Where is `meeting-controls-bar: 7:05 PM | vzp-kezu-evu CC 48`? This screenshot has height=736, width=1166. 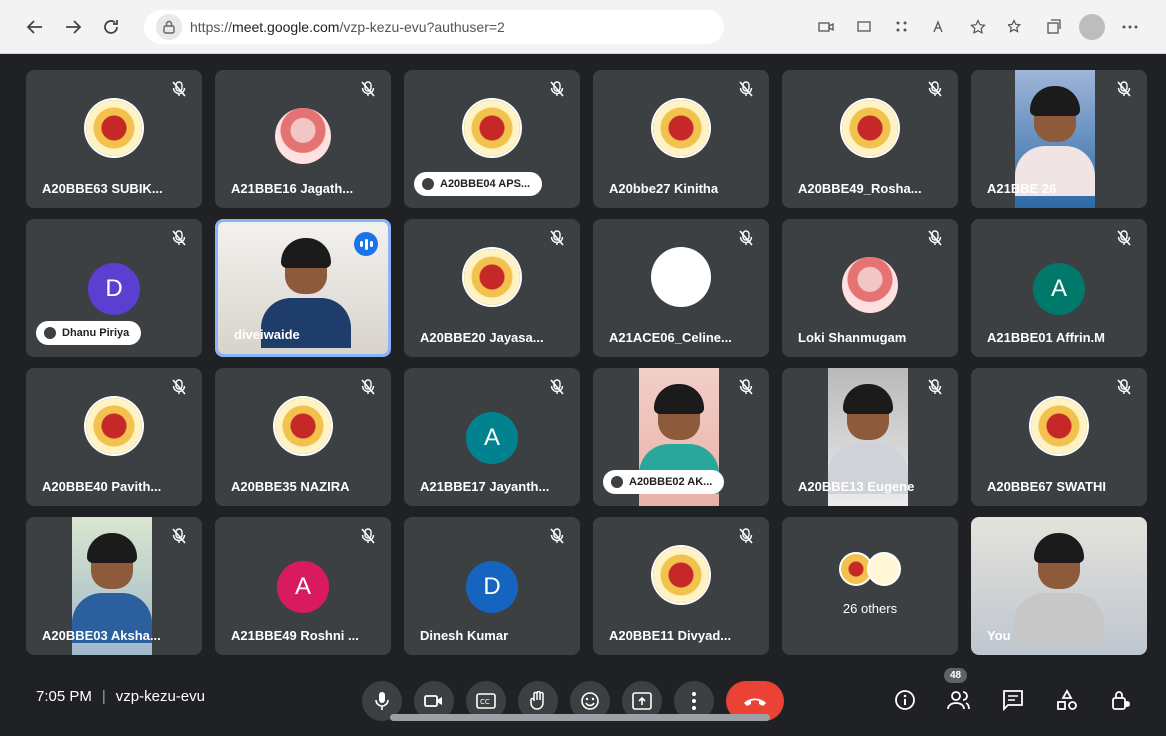
meeting-controls-bar: 7:05 PM | vzp-kezu-evu CC 48 is located at coordinates (583, 700).